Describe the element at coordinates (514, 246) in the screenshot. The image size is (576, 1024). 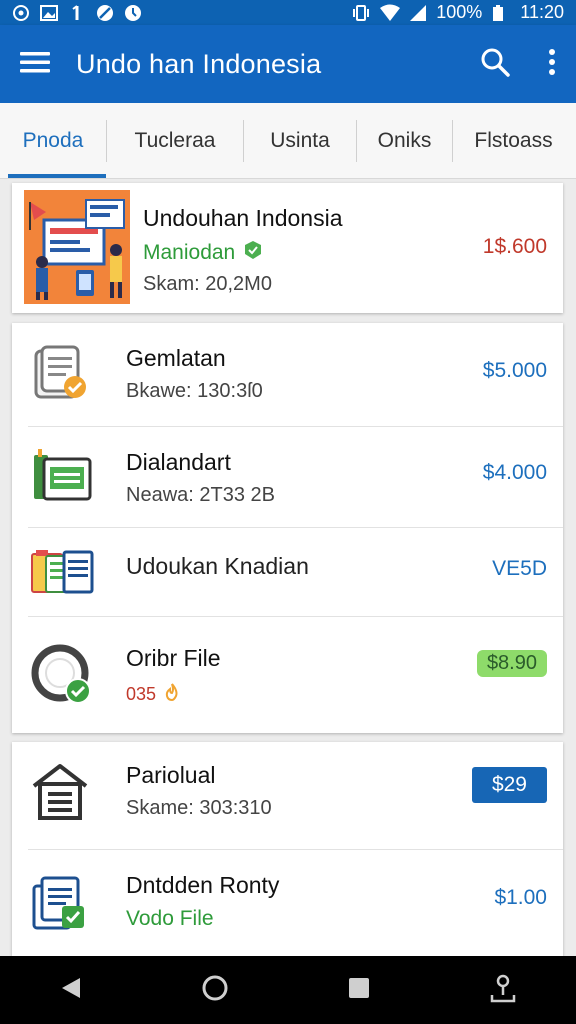
I see `featured-price: 1$.600` at that location.